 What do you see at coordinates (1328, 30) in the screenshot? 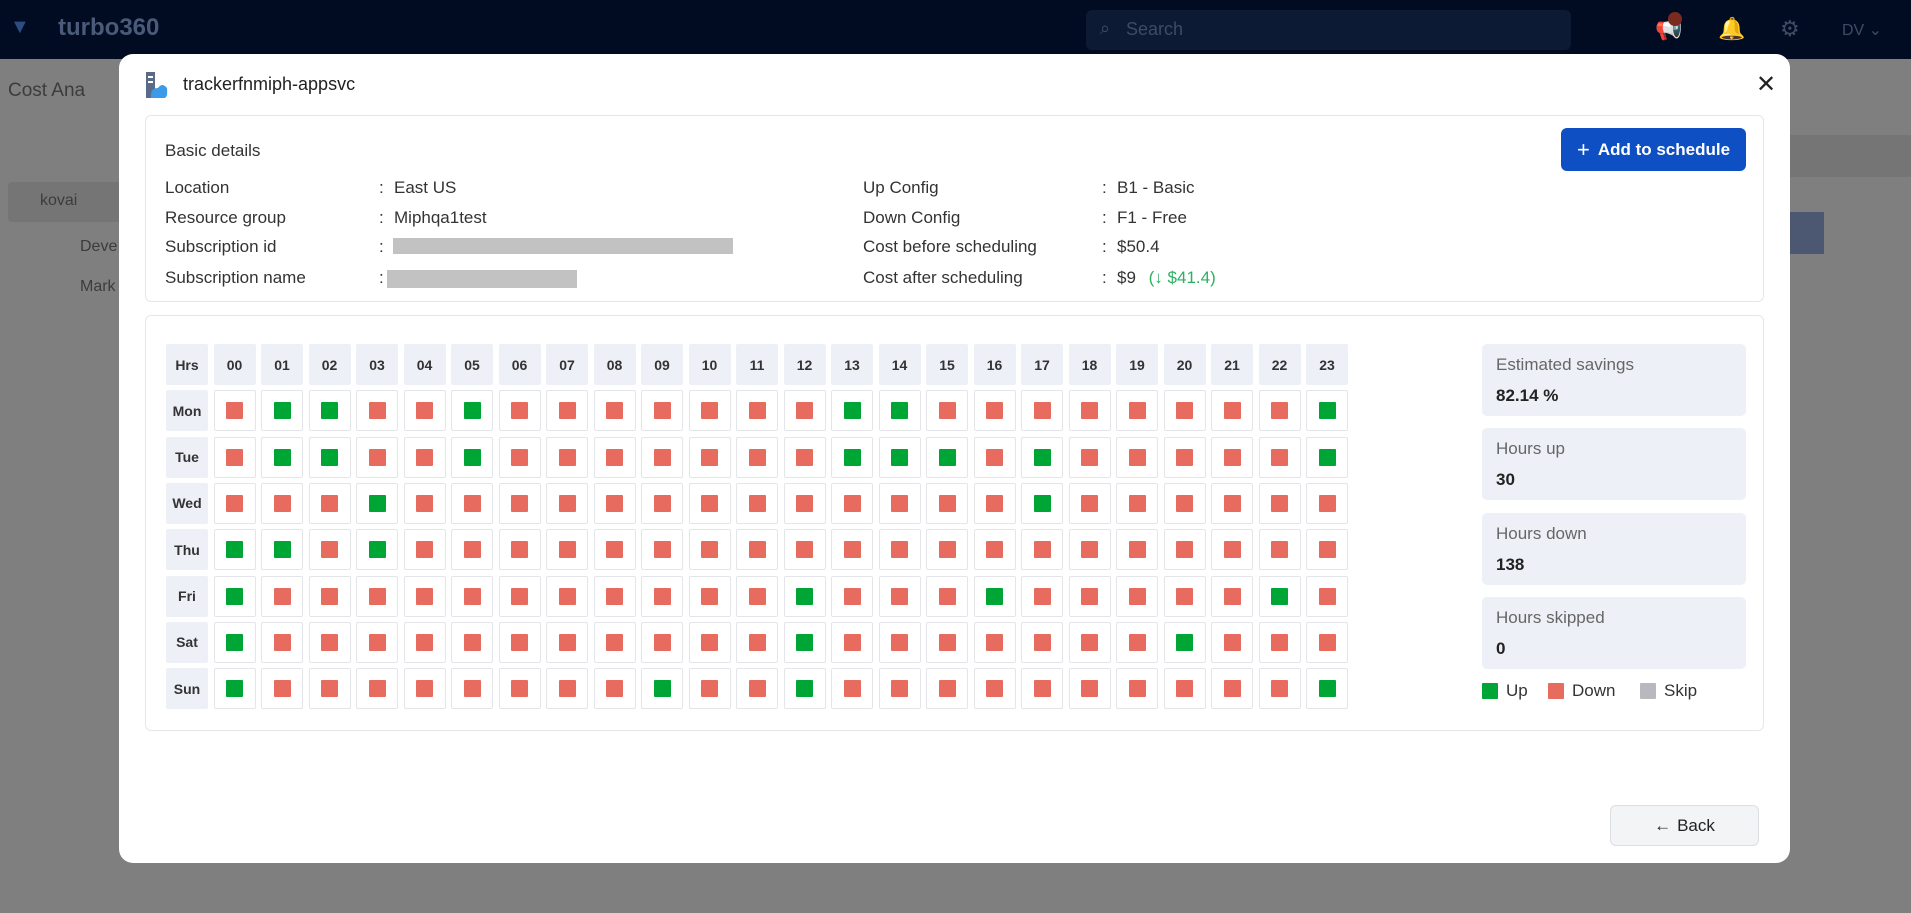
I see `search-input: ⌕ Search` at bounding box center [1328, 30].